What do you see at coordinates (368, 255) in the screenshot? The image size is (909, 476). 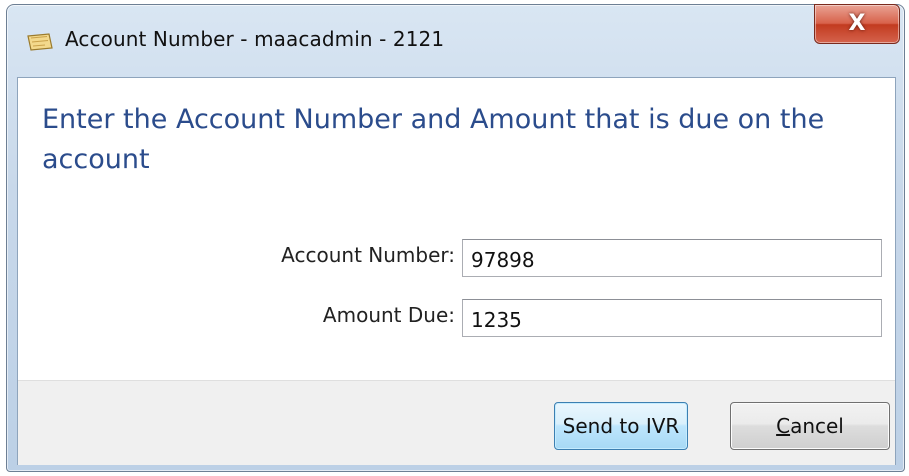 I see `account-number-label: Account Number:` at bounding box center [368, 255].